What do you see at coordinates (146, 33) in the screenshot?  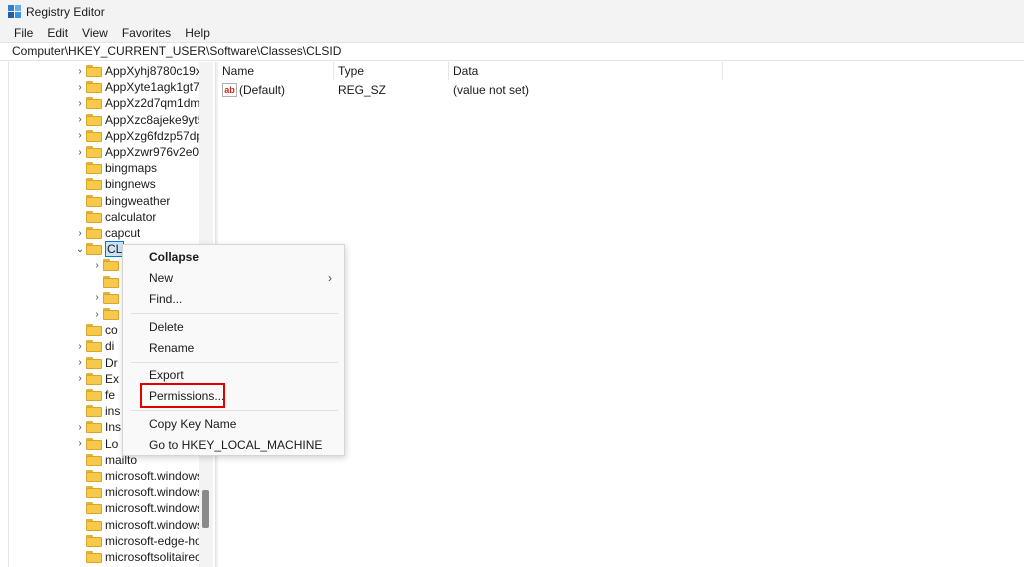 I see `menu-favorites: Favorites` at bounding box center [146, 33].